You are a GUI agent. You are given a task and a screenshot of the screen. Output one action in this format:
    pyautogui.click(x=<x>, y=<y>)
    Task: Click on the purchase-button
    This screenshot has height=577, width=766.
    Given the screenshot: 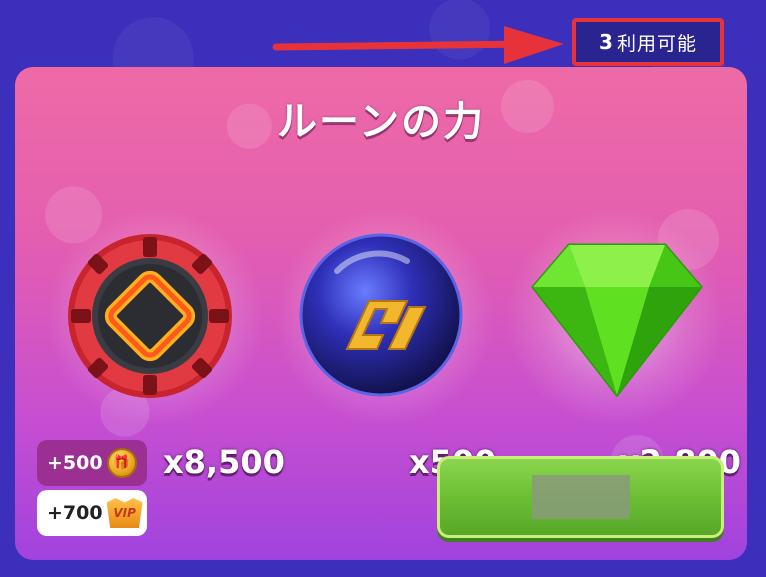 What is the action you would take?
    pyautogui.click(x=580, y=497)
    